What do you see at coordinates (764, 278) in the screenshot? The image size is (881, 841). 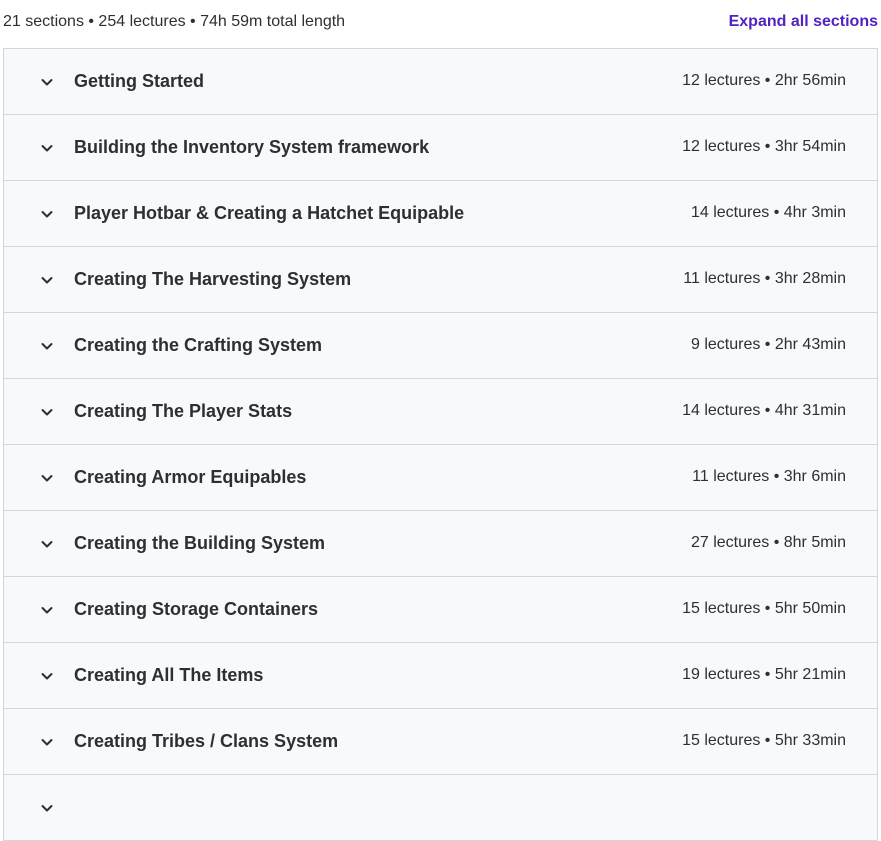 I see `section-meta: 11 lectures • 3hr 28min` at bounding box center [764, 278].